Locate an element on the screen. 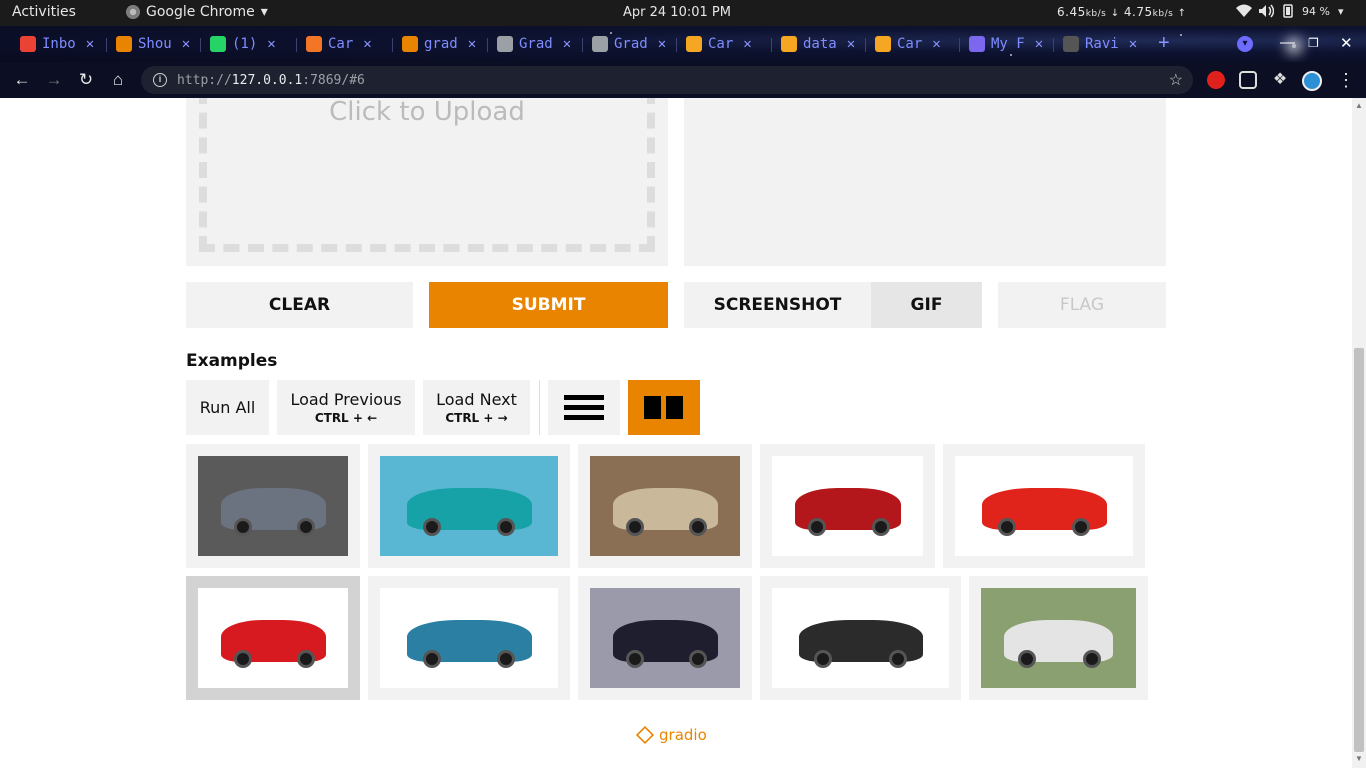 Image resolution: width=1366 pixels, height=768 pixels. shop-icon is located at coordinates (124, 44).